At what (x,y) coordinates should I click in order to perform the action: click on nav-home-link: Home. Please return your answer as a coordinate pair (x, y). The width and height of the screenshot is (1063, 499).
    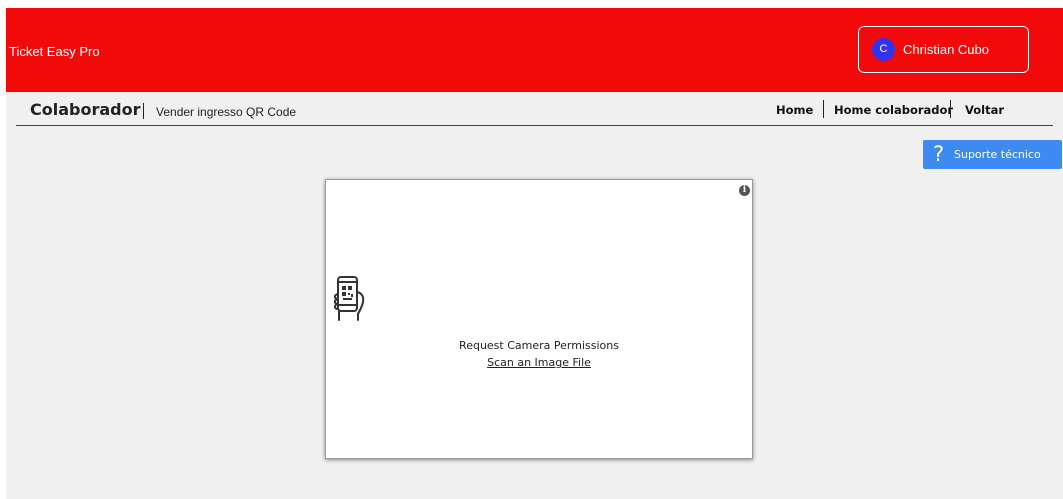
    Looking at the image, I should click on (794, 110).